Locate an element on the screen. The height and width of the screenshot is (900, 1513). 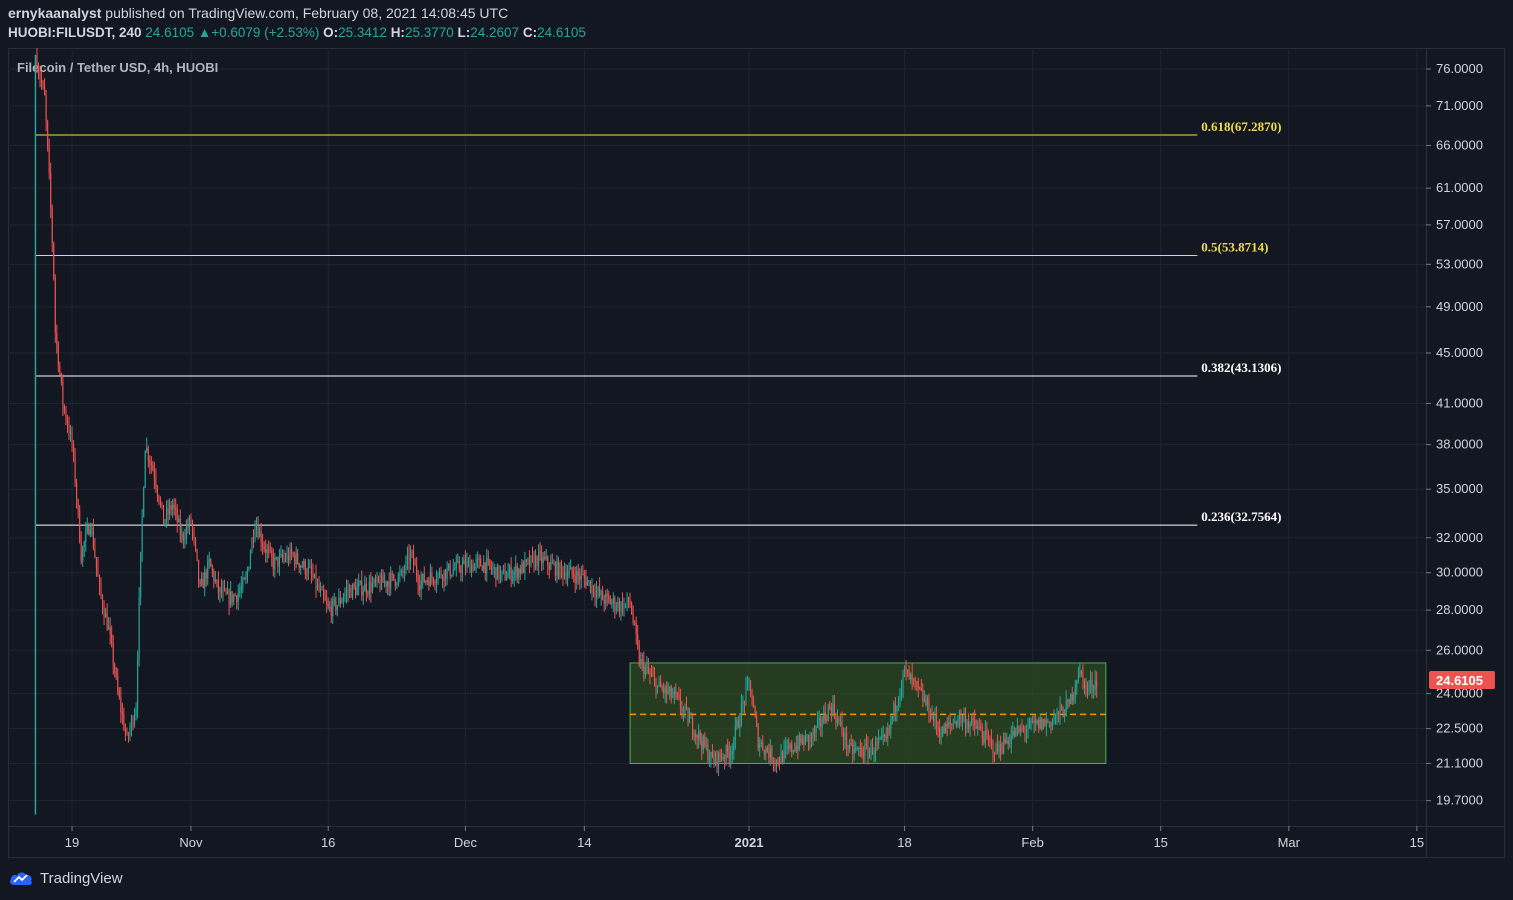
fib-level-label: 0.5(53.8714) is located at coordinates (1234, 246).